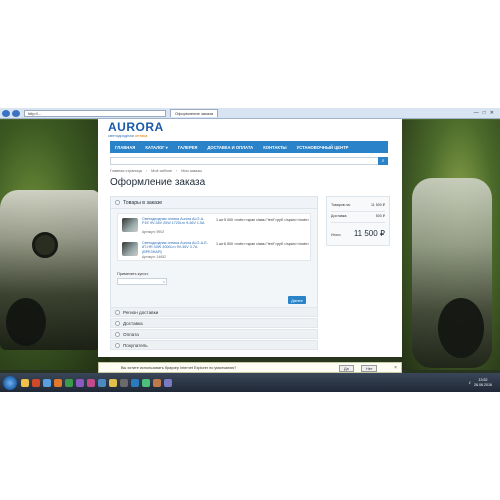 The width and height of the screenshot is (500, 500). Describe the element at coordinates (154, 257) in the screenshot. I see `product-article: Артикул: 14652` at that location.